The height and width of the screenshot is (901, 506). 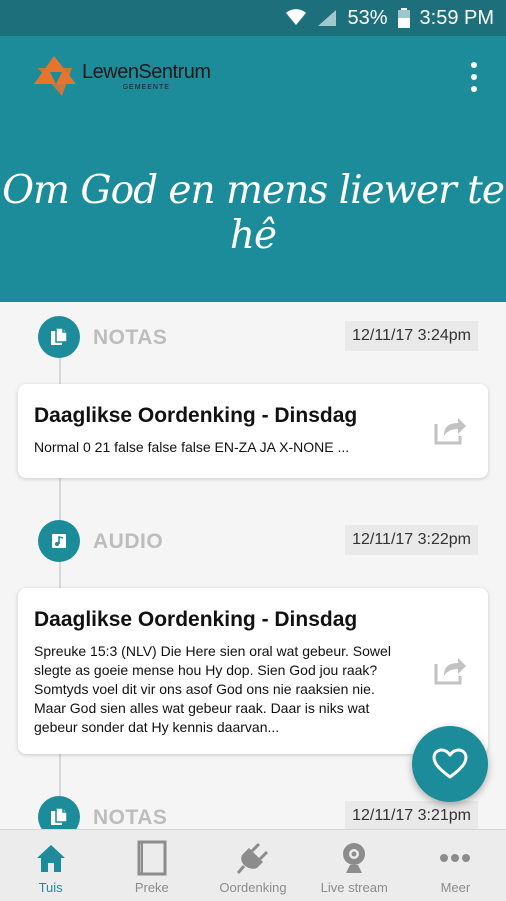 What do you see at coordinates (258, 337) in the screenshot?
I see `feed-entry-header: NOTAS 12/11/17 3:24pm` at bounding box center [258, 337].